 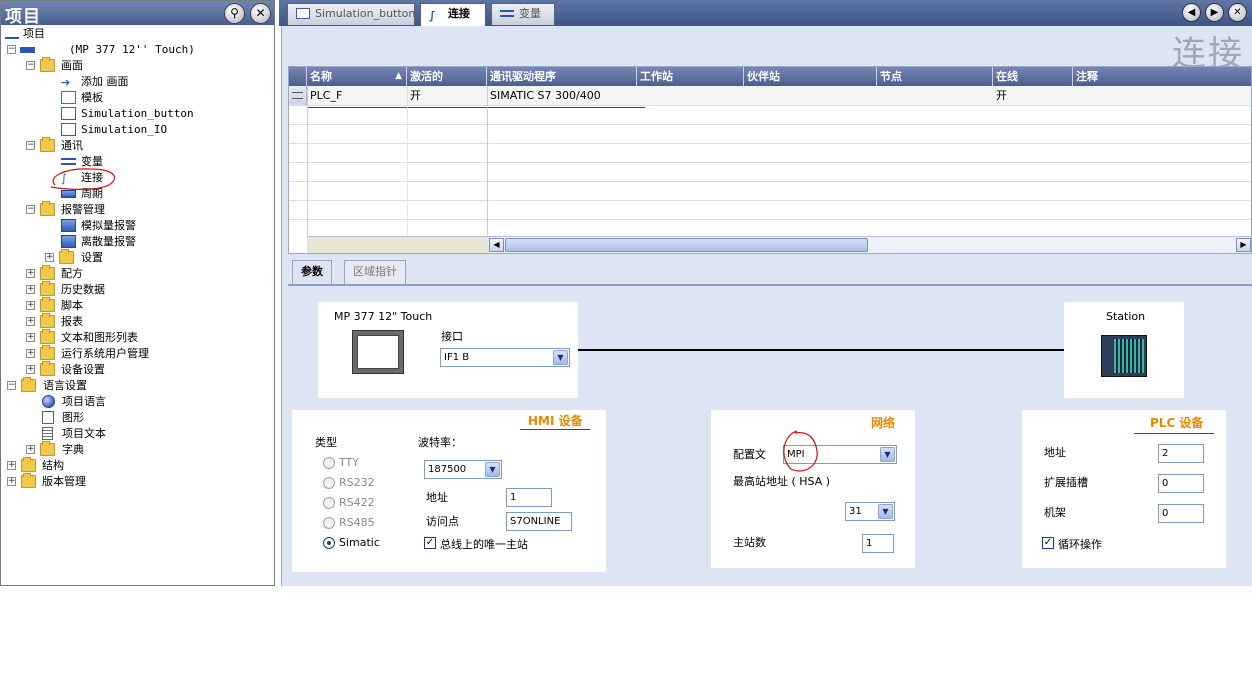 What do you see at coordinates (1162, 95) in the screenshot?
I see `cell-comment` at bounding box center [1162, 95].